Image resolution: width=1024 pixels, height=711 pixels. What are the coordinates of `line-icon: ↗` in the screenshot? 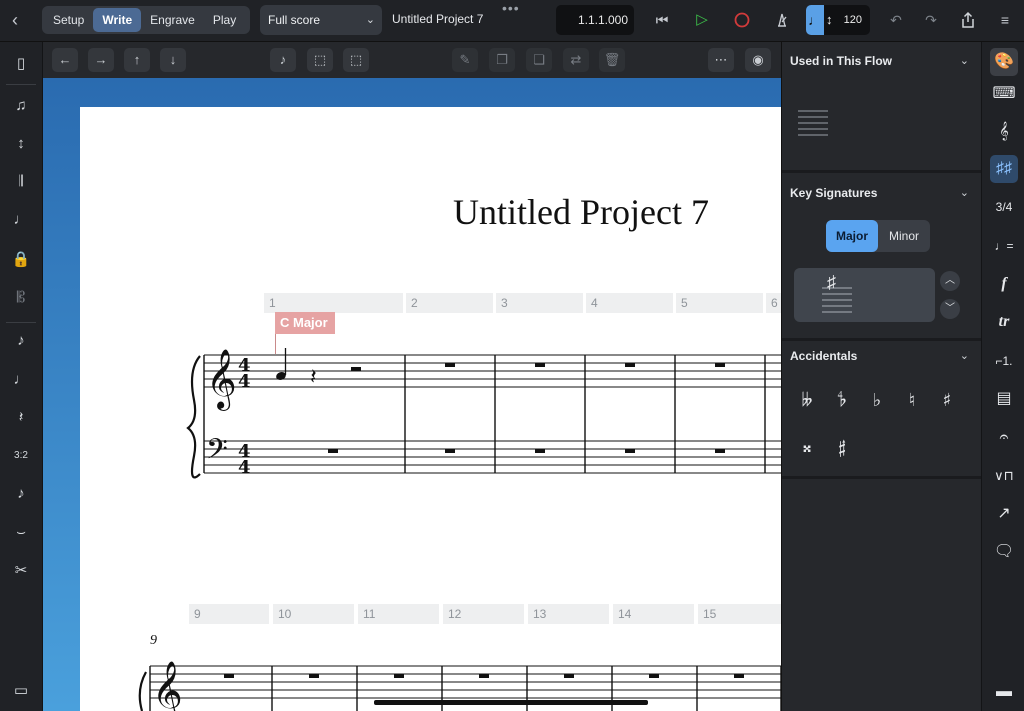 It's located at (1004, 514).